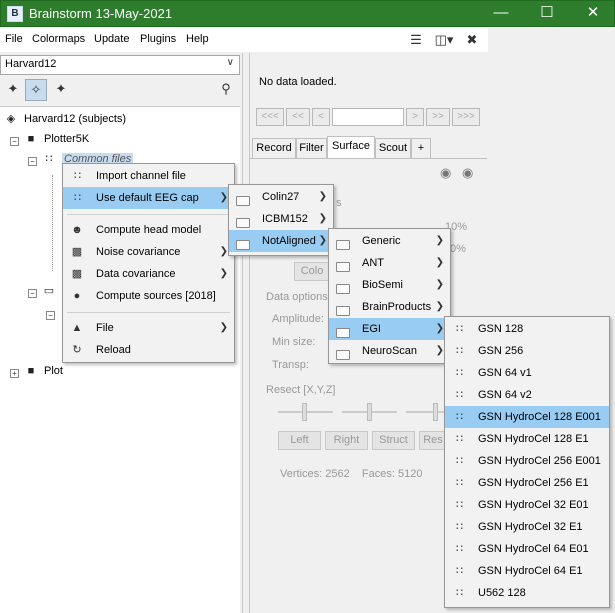 The width and height of the screenshot is (615, 613). Describe the element at coordinates (52, 223) in the screenshot. I see `tree-line` at that location.